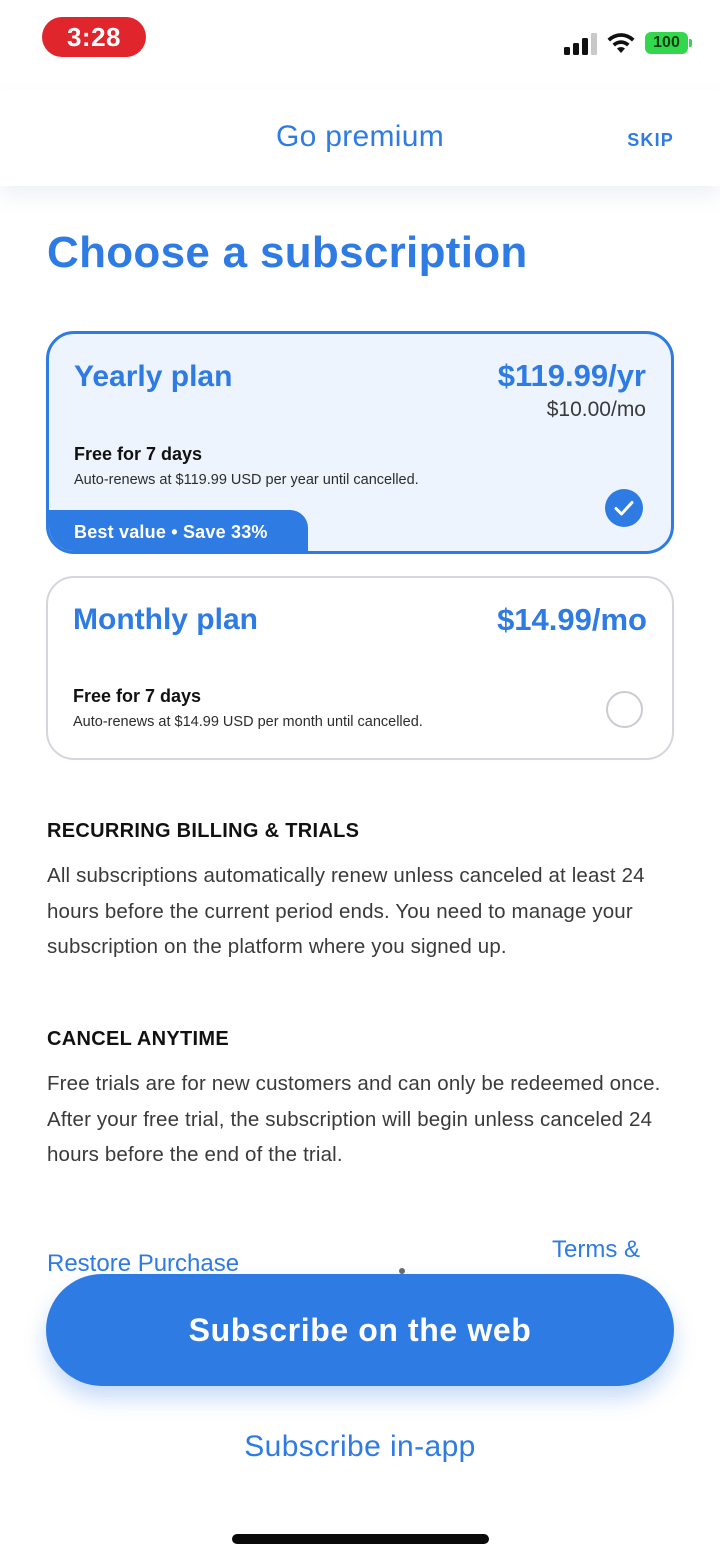 This screenshot has height=1560, width=720. What do you see at coordinates (596, 409) in the screenshot?
I see `plan-monthly-equivalent: $10.00/mo` at bounding box center [596, 409].